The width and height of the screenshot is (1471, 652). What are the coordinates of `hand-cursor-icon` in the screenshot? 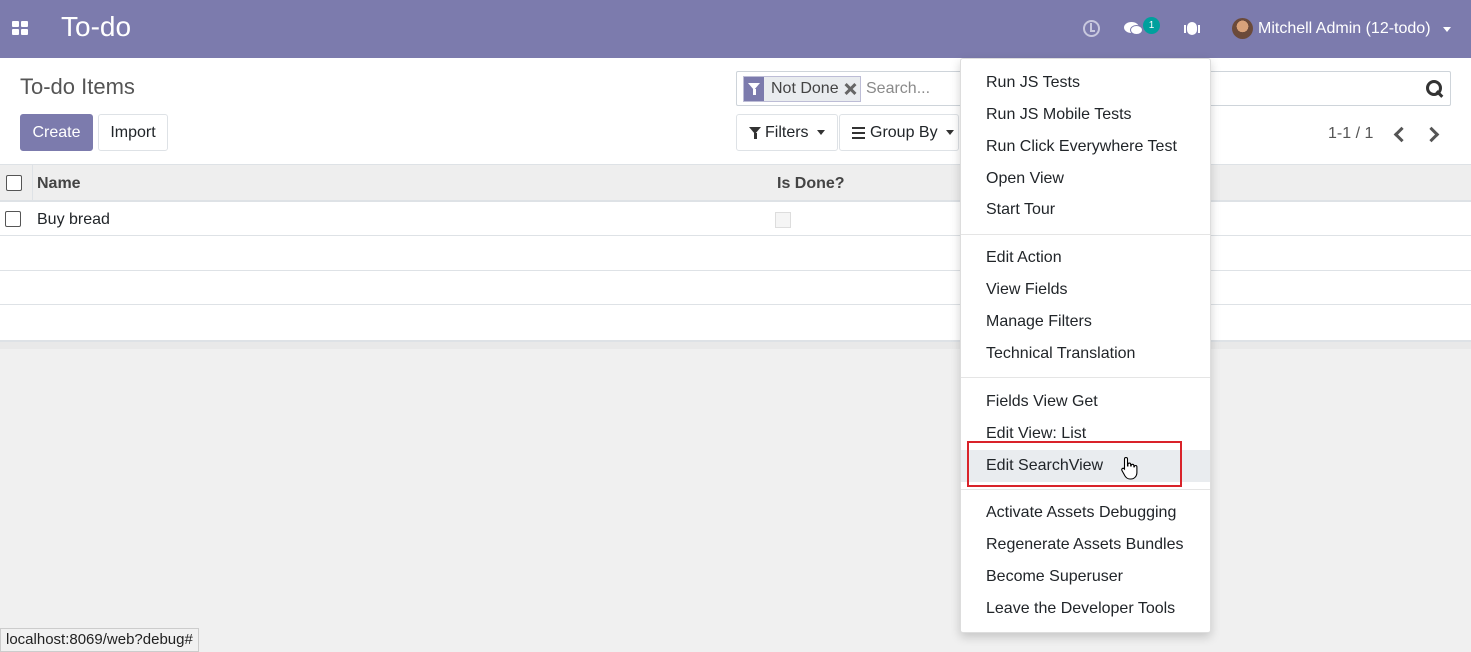 It's located at (1129, 468).